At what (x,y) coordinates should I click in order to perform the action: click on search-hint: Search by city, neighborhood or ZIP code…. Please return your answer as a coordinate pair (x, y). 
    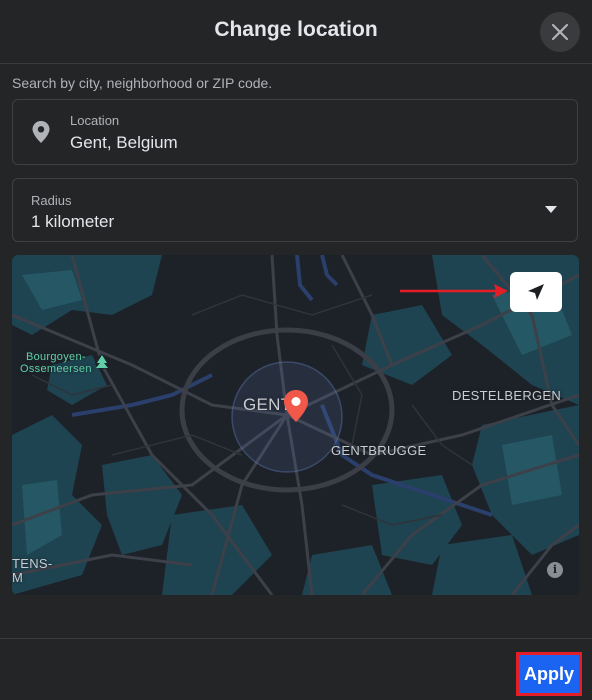
    Looking at the image, I should click on (142, 83).